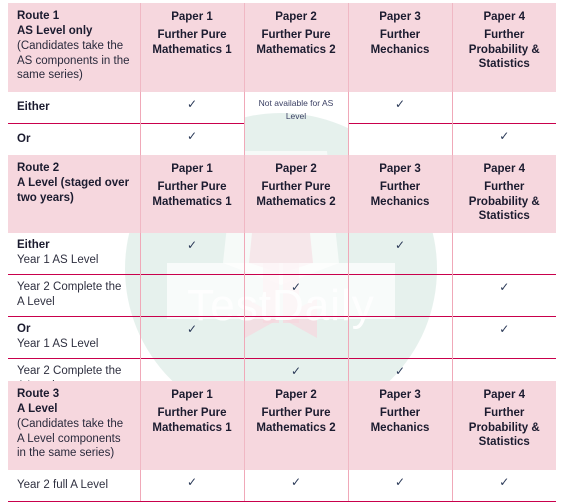  Describe the element at coordinates (38, 16) in the screenshot. I see `route-title: Route 1` at that location.